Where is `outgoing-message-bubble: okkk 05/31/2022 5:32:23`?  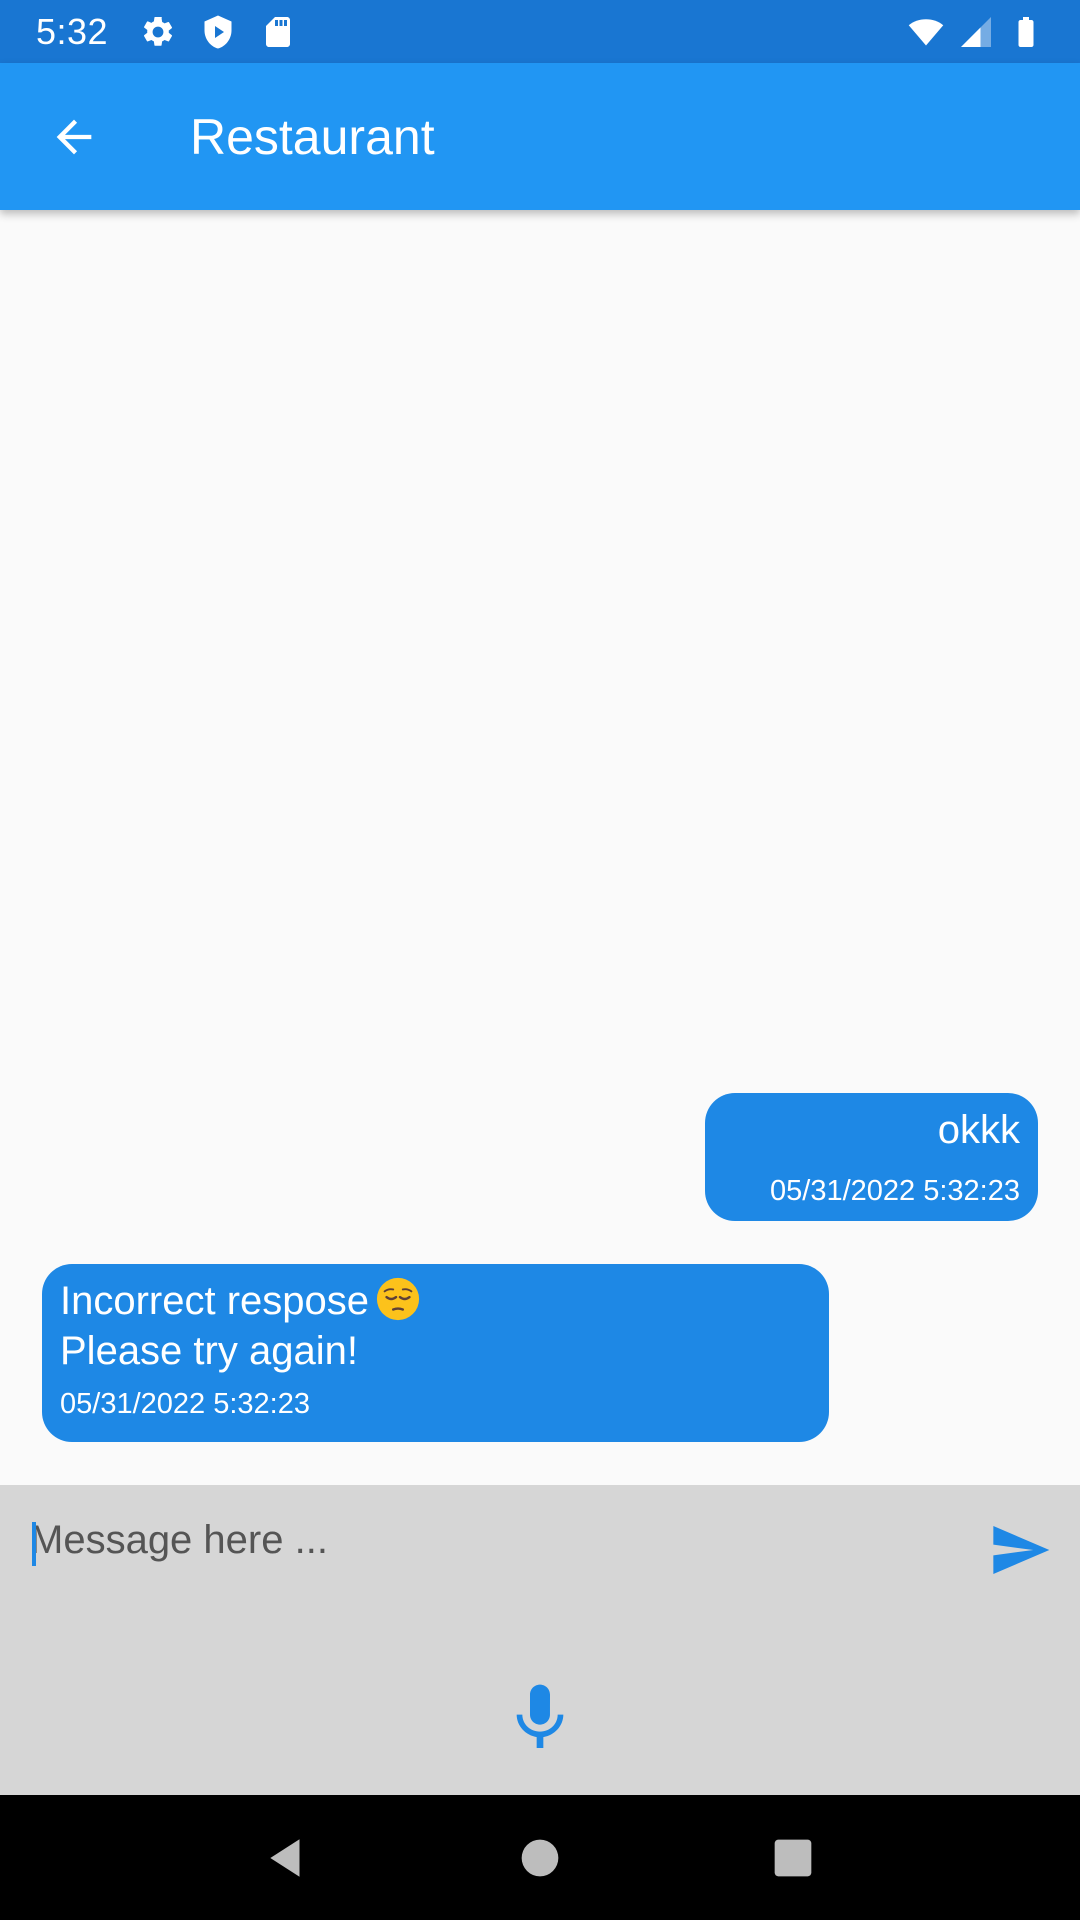
outgoing-message-bubble: okkk 05/31/2022 5:32:23 is located at coordinates (871, 1157).